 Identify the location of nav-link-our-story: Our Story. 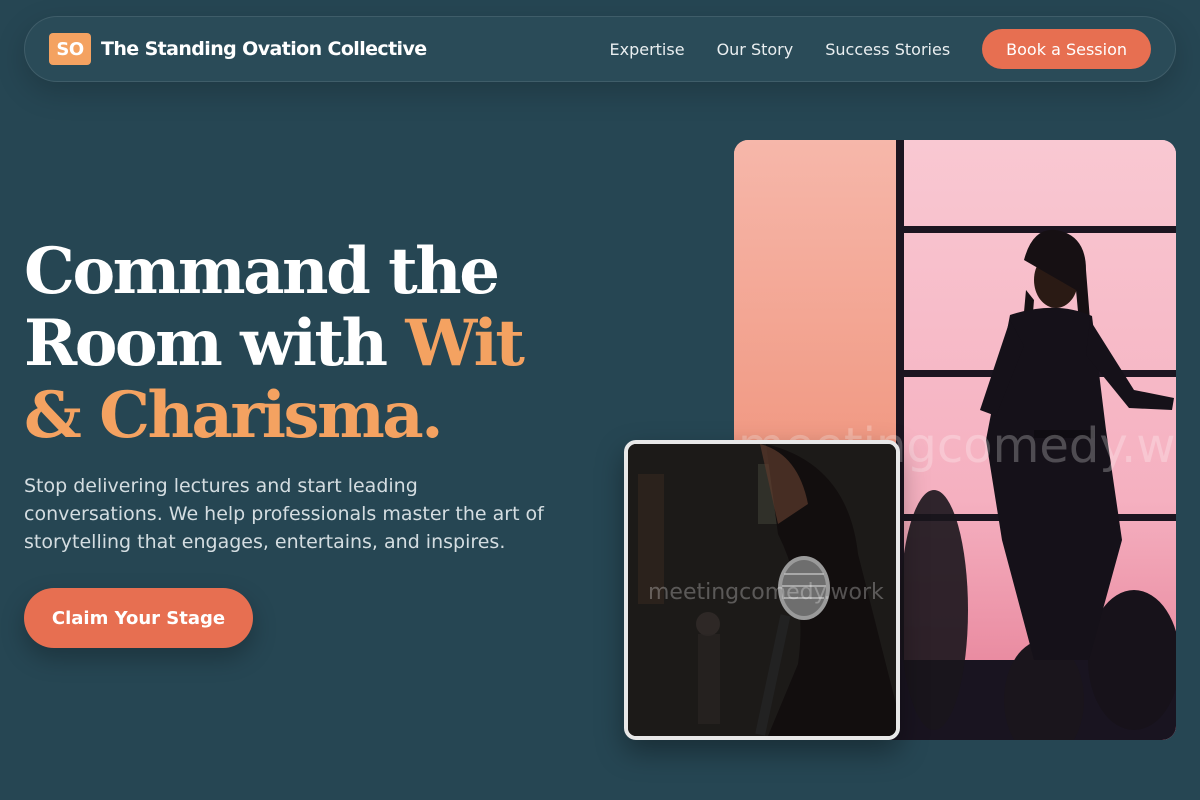
(755, 49).